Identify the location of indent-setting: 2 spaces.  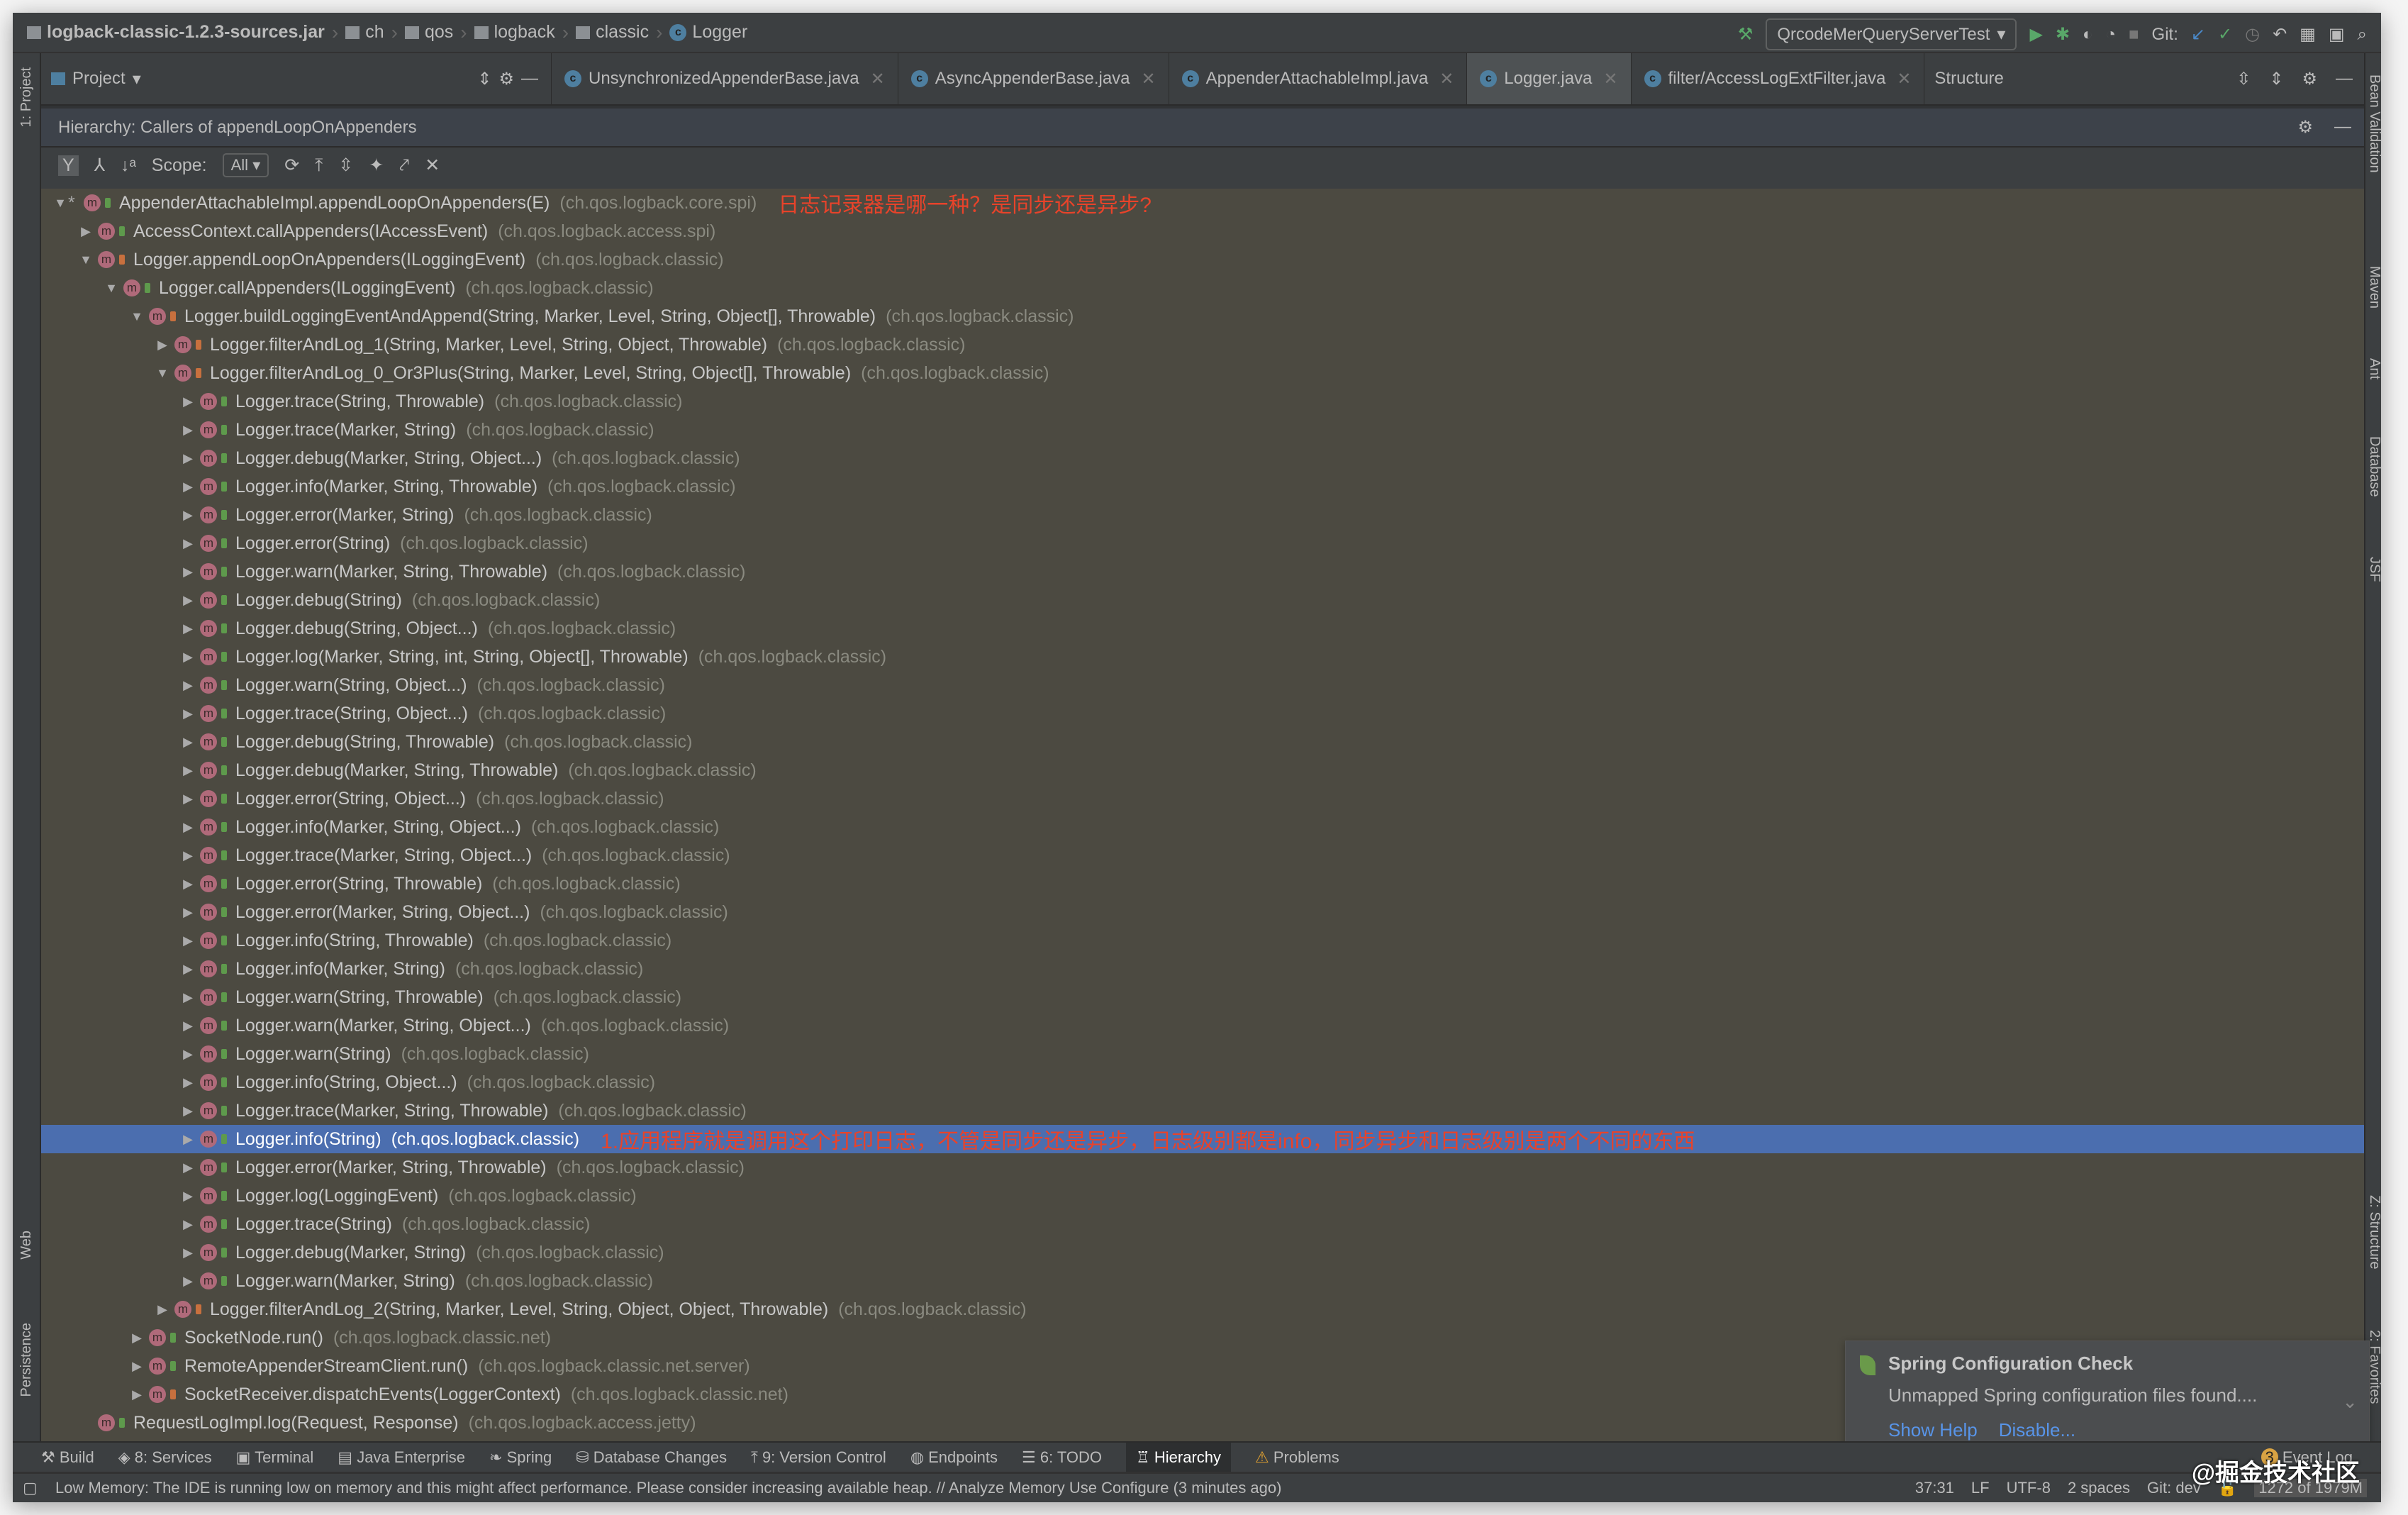
(2099, 1488).